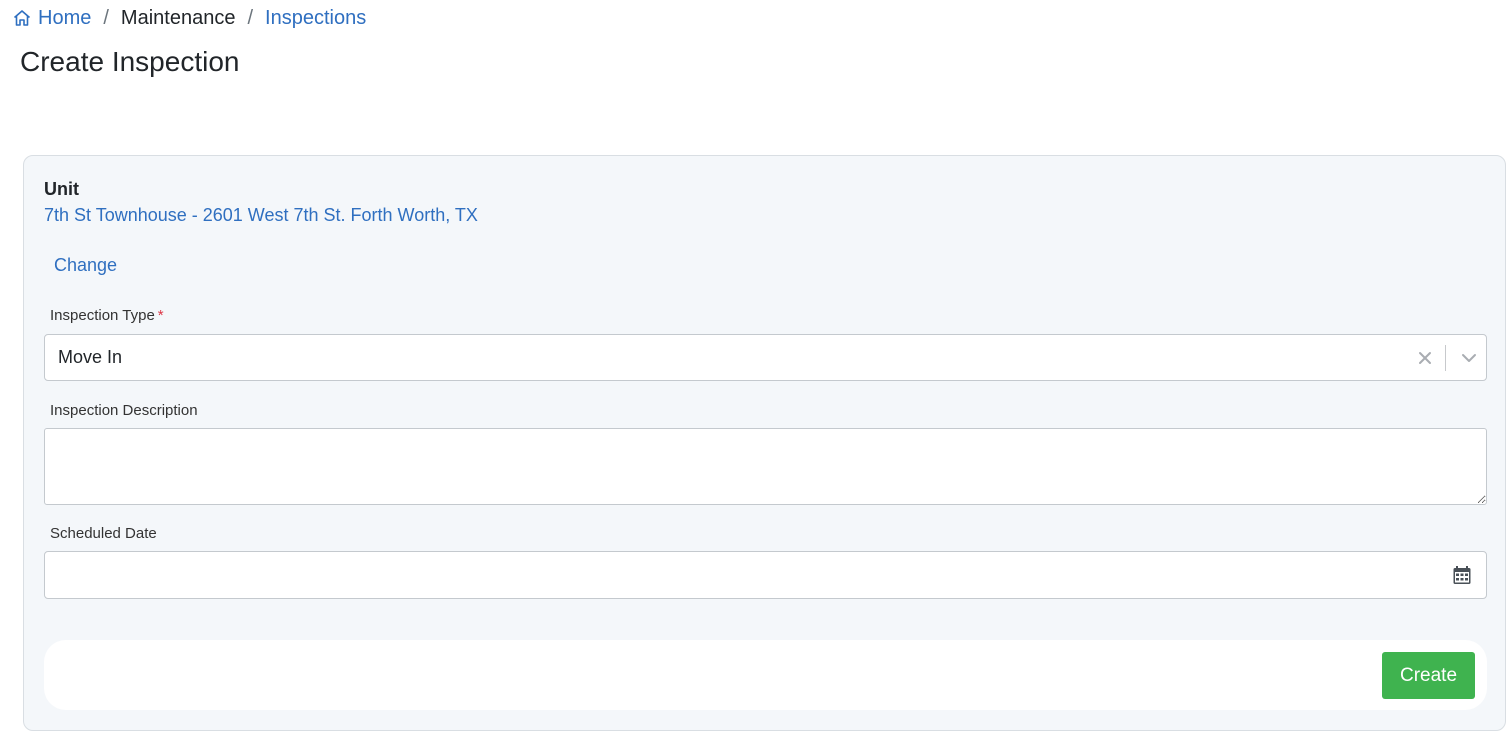 Image resolution: width=1507 pixels, height=733 pixels. Describe the element at coordinates (103, 533) in the screenshot. I see `scheduled-date-label: Scheduled Date` at that location.